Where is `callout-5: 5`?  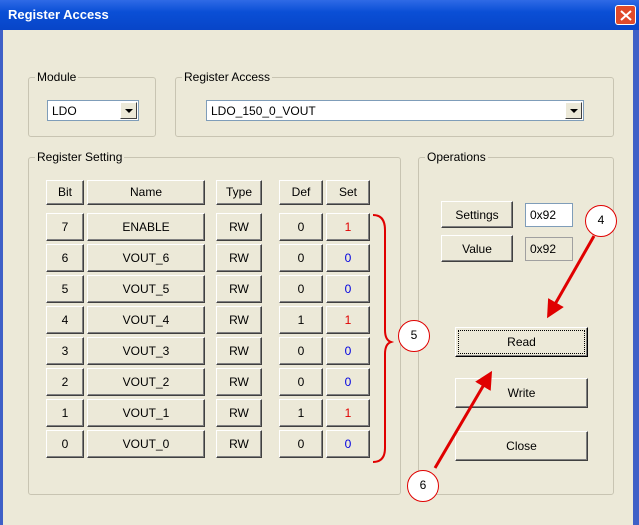
callout-5: 5 is located at coordinates (414, 336).